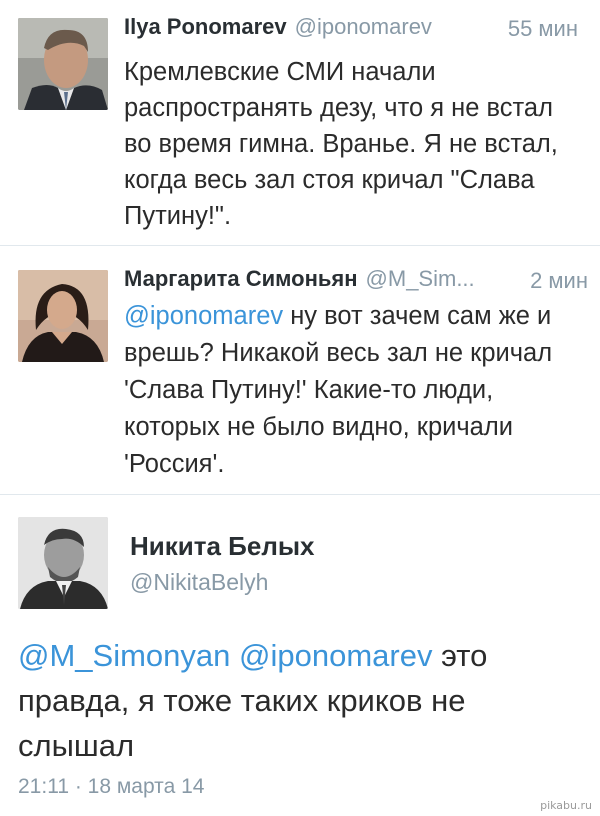  What do you see at coordinates (566, 805) in the screenshot?
I see `watermark: pikabu.ru` at bounding box center [566, 805].